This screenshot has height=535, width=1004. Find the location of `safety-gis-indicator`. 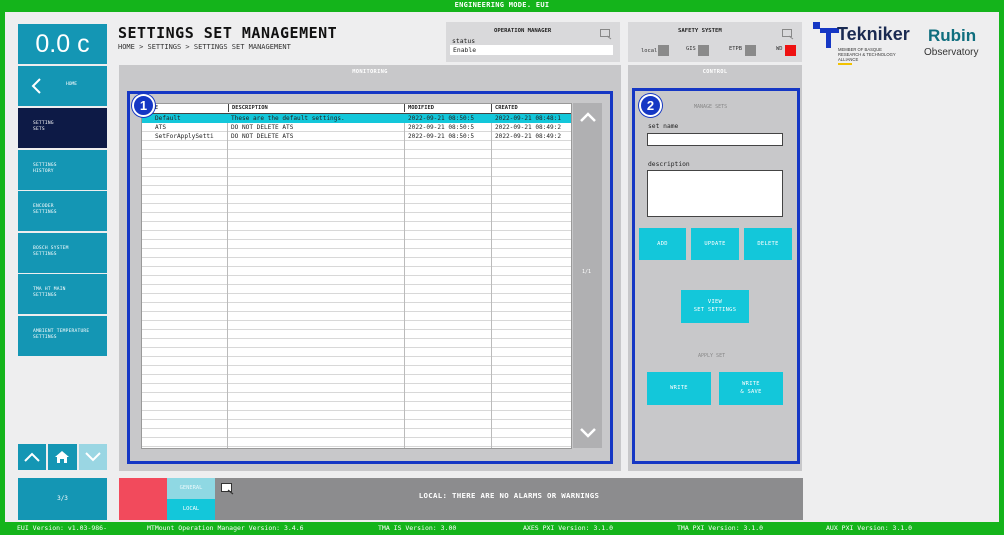

safety-gis-indicator is located at coordinates (703, 50).